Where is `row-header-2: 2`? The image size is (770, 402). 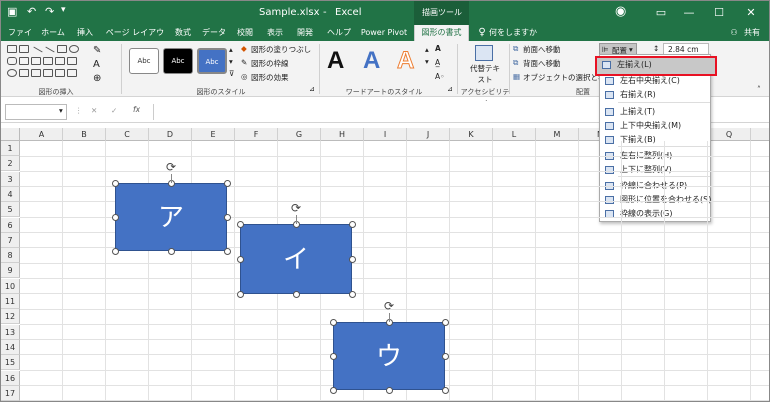
row-header-2: 2 is located at coordinates (10, 164).